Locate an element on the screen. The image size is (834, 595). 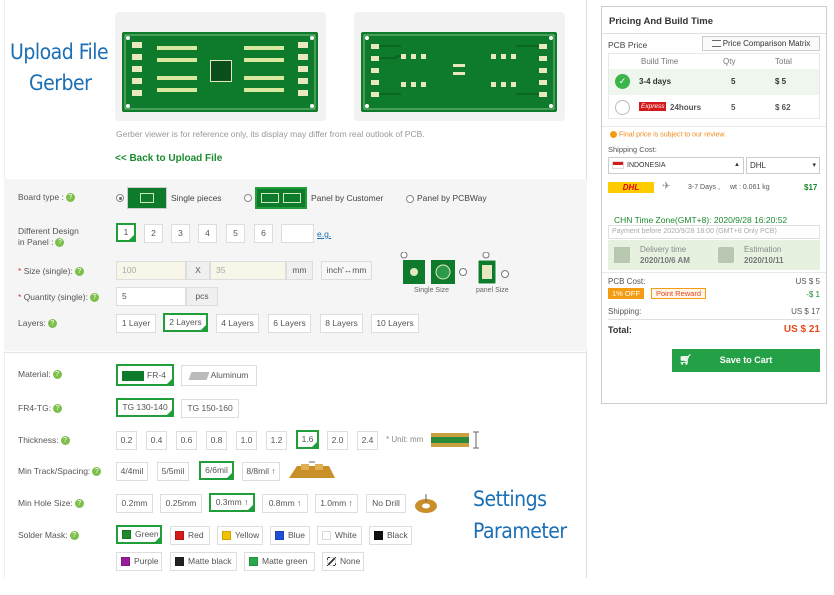
chevron-up-down-icon: ▲ is located at coordinates (737, 165).